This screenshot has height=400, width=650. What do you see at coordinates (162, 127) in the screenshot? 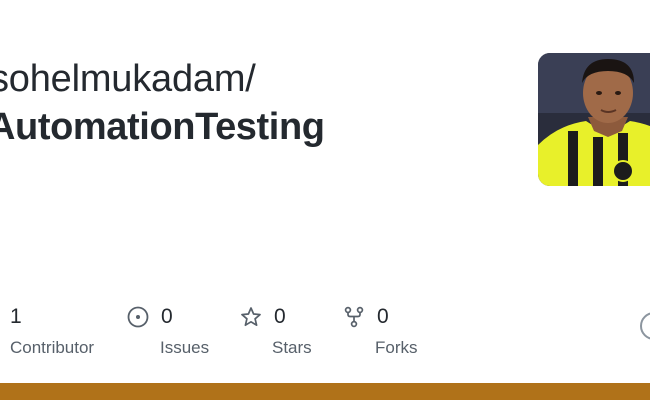
I see `repo-name: AutomationTesting` at bounding box center [162, 127].